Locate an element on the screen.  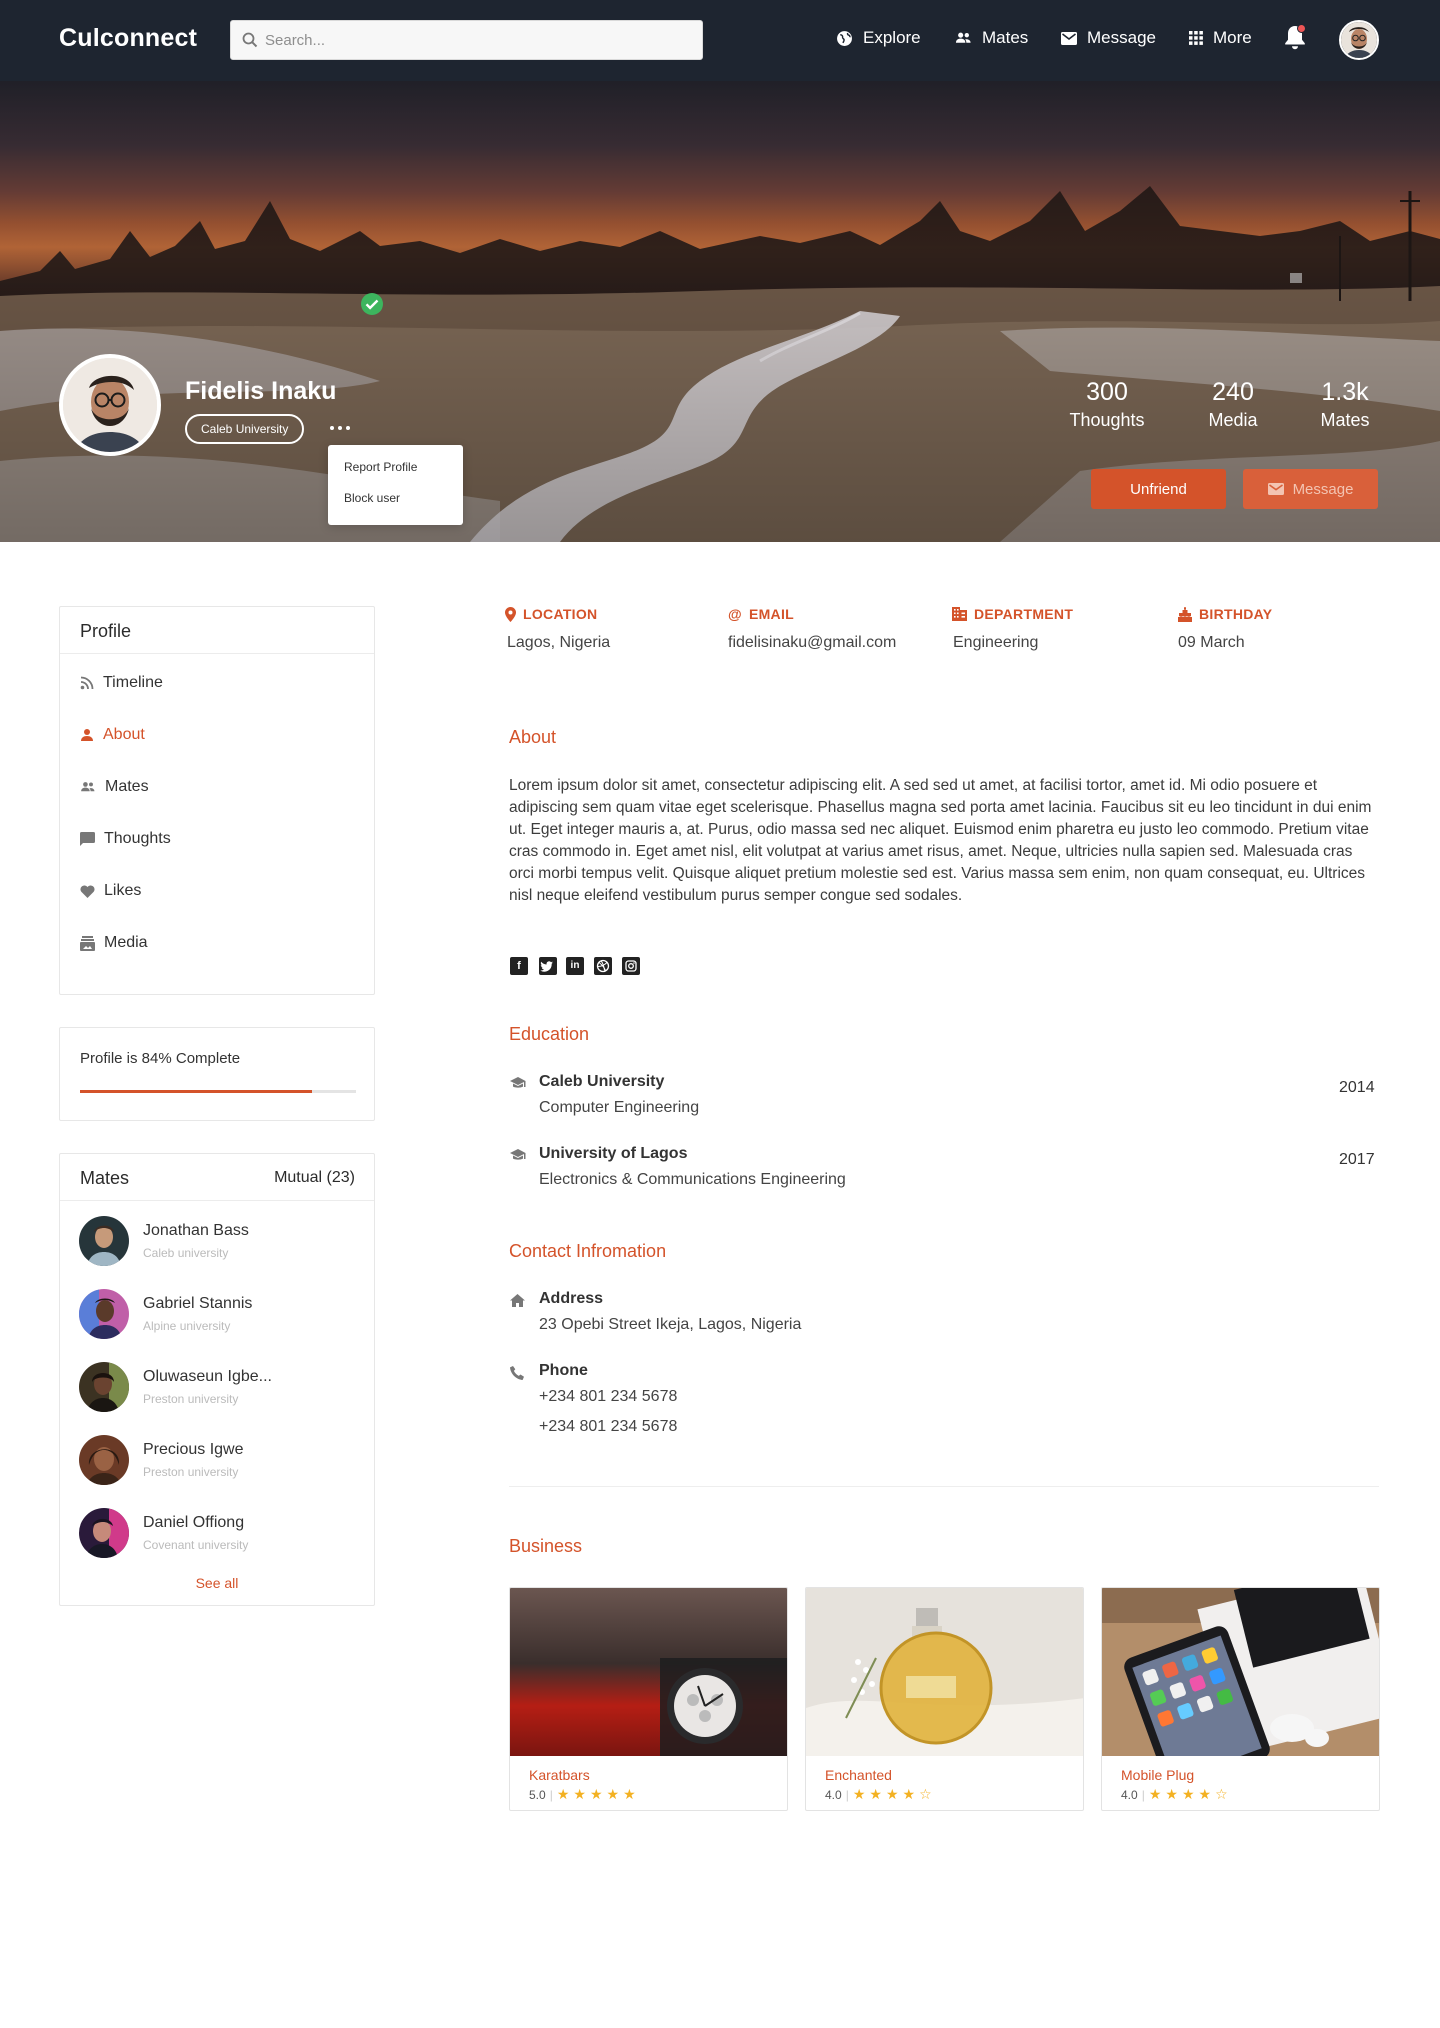
mate-school: Preston university is located at coordinates (191, 1472).